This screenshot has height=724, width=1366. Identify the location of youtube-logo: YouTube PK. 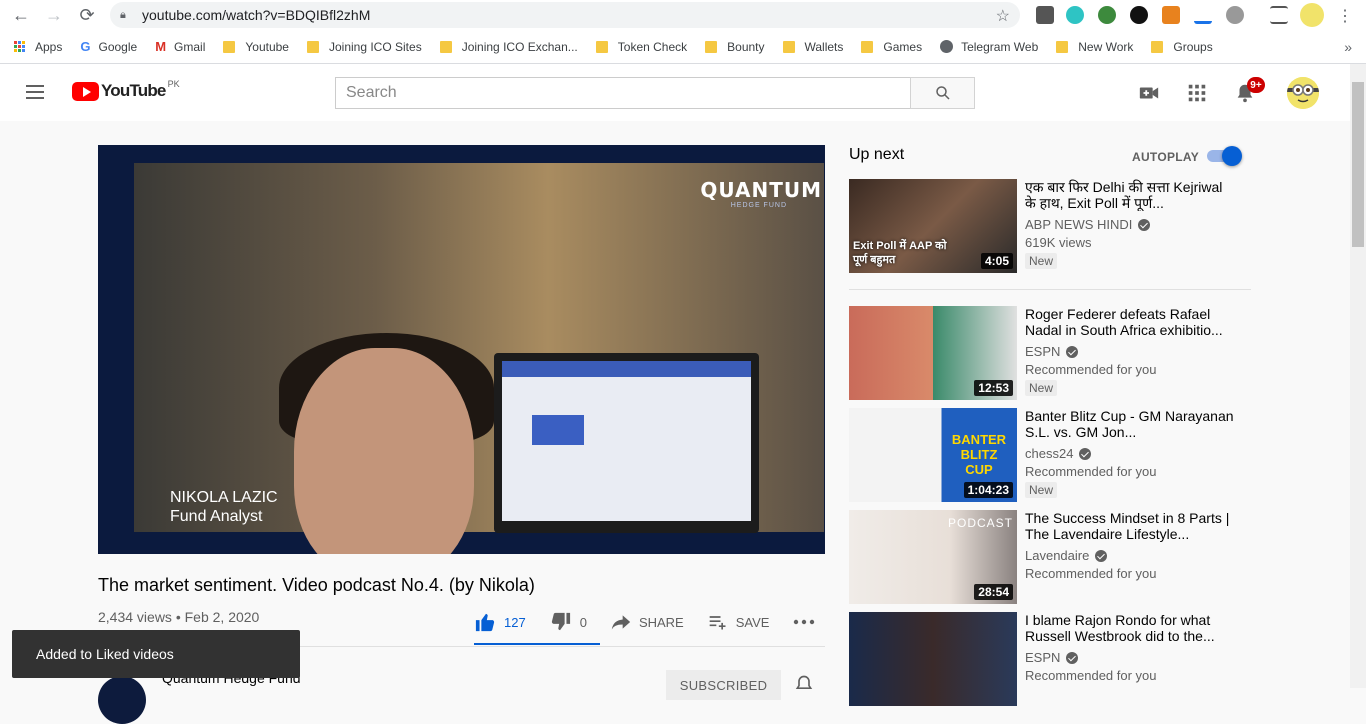
(126, 90).